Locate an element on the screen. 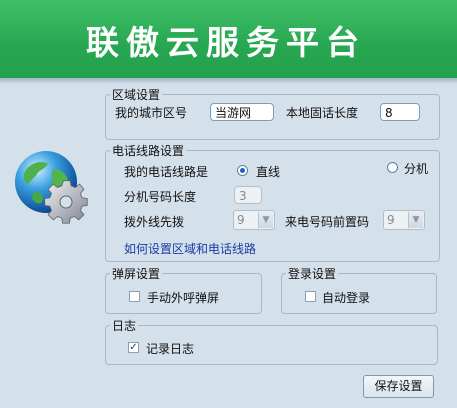  app-title: 联傲云服务平台 is located at coordinates (226, 42).